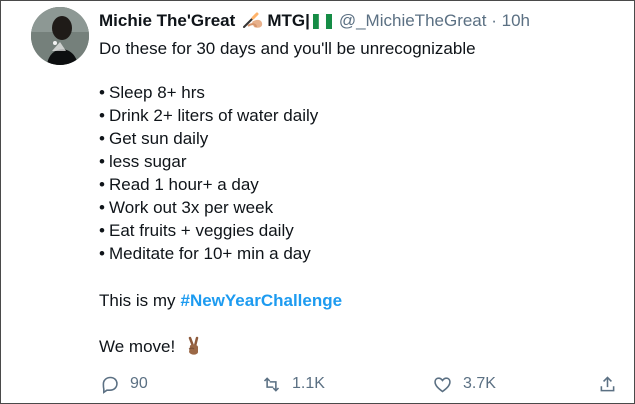 The height and width of the screenshot is (404, 635). I want to click on bullet-text: Get sun daily, so click(159, 138).